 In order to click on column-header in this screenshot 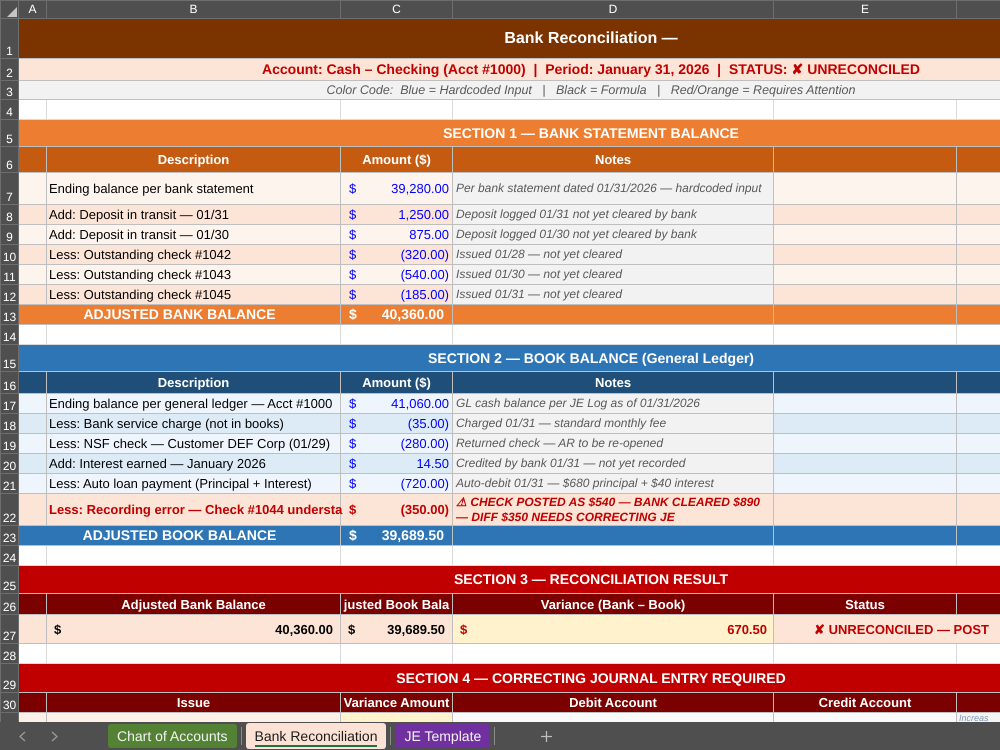, I will do `click(978, 9)`.